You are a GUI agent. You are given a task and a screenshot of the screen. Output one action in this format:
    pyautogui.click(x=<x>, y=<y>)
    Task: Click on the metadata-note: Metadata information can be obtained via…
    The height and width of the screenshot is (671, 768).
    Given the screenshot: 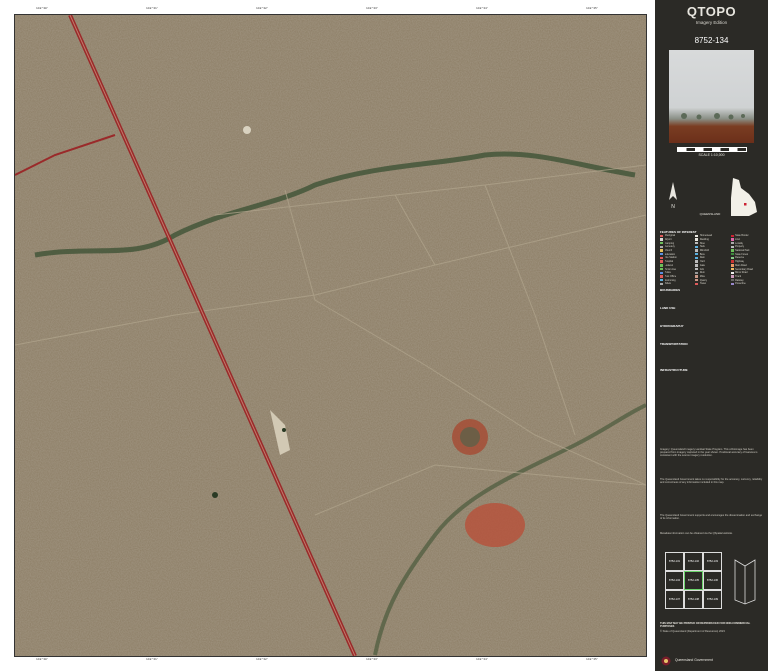 What is the action you would take?
    pyautogui.click(x=696, y=533)
    